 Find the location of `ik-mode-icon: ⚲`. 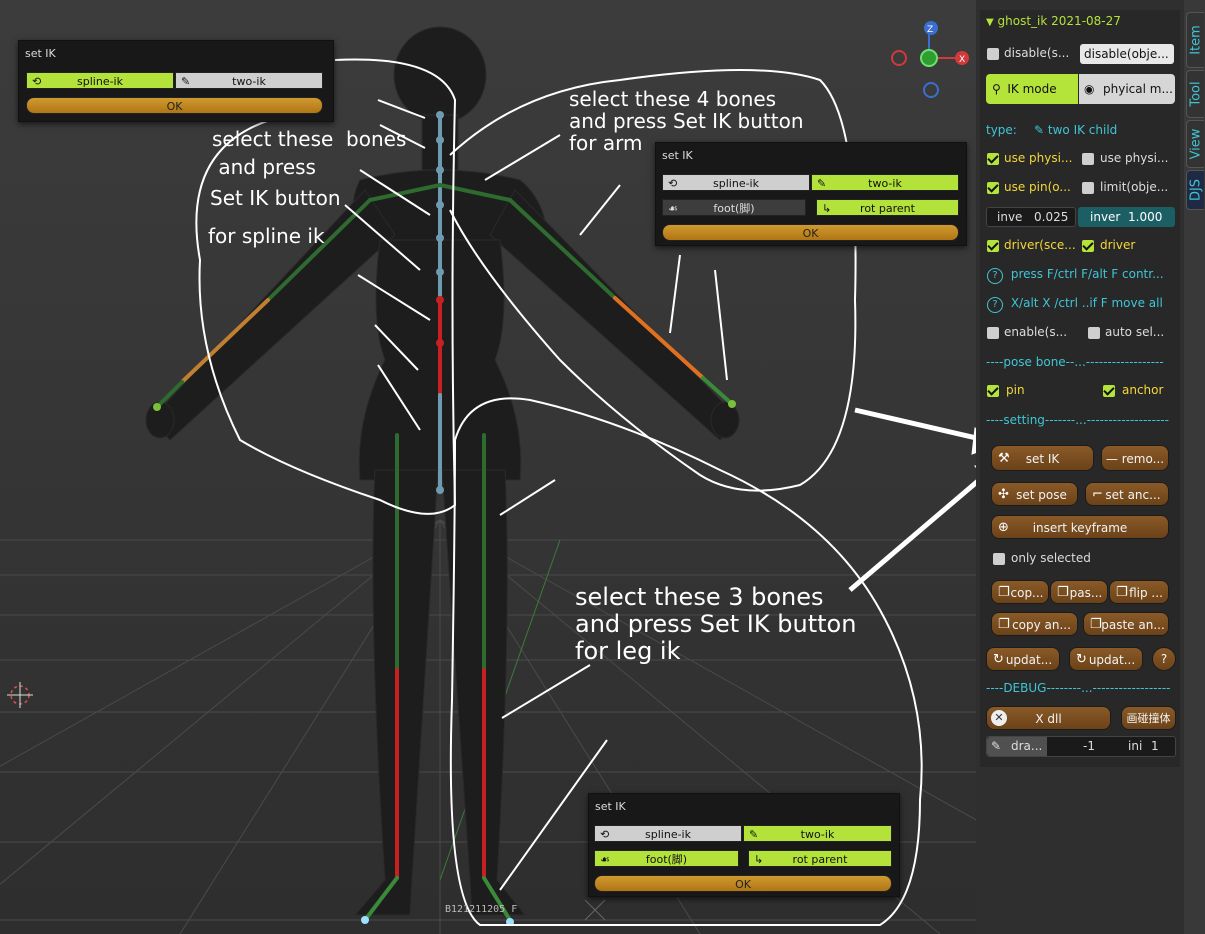

ik-mode-icon: ⚲ is located at coordinates (996, 89).